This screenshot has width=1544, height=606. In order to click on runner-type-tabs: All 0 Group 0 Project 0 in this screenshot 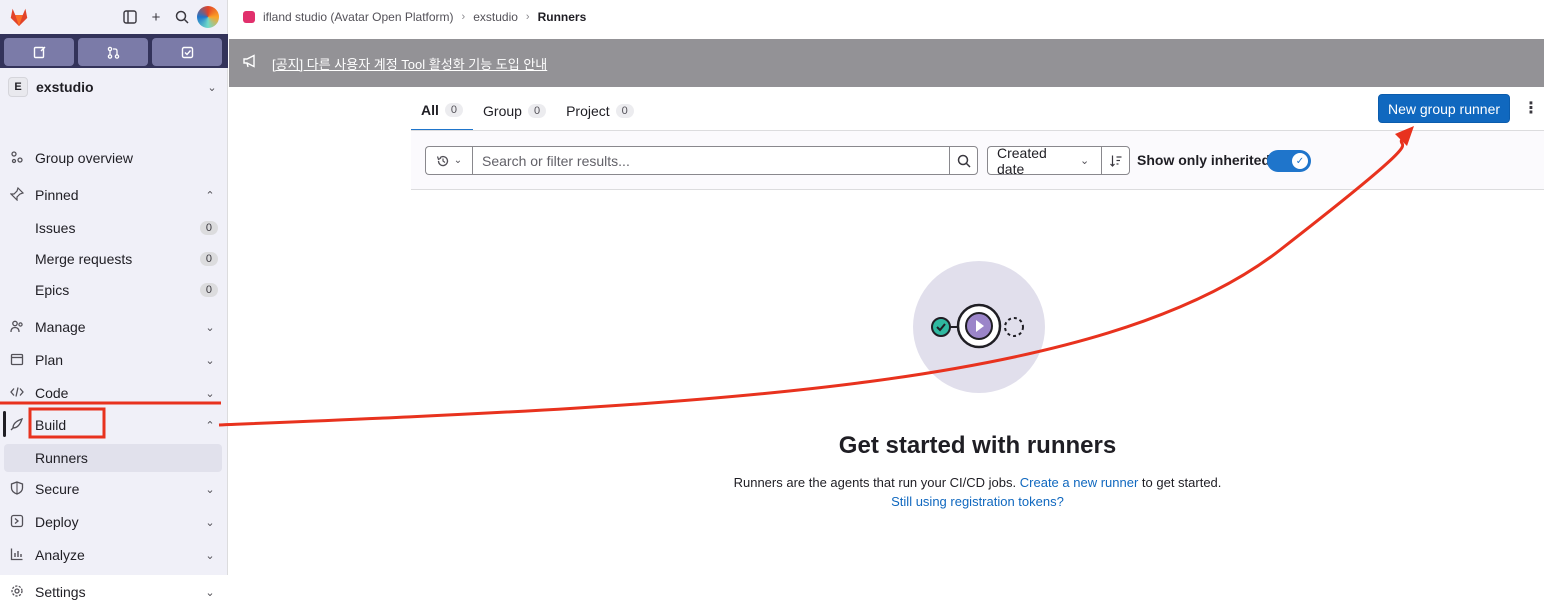, I will do `click(527, 111)`.